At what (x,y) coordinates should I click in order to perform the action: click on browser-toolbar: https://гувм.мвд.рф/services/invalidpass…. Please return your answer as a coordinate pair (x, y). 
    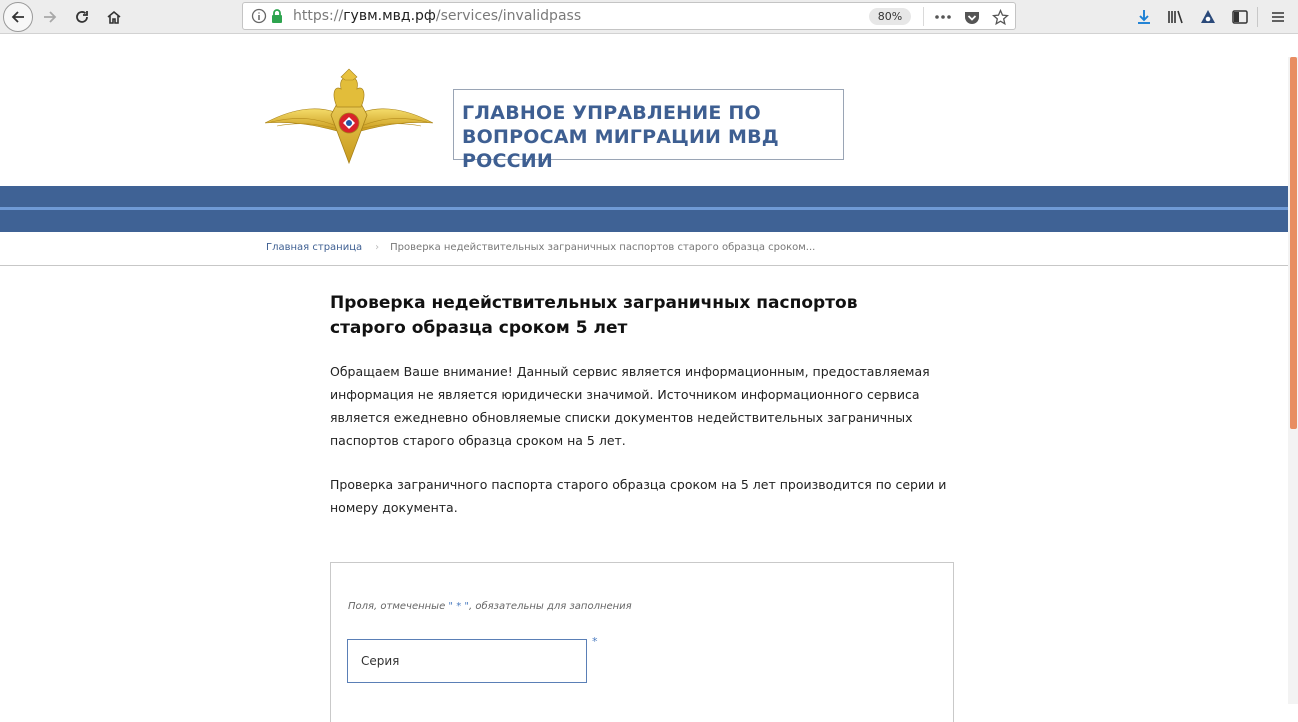
    Looking at the image, I should click on (649, 17).